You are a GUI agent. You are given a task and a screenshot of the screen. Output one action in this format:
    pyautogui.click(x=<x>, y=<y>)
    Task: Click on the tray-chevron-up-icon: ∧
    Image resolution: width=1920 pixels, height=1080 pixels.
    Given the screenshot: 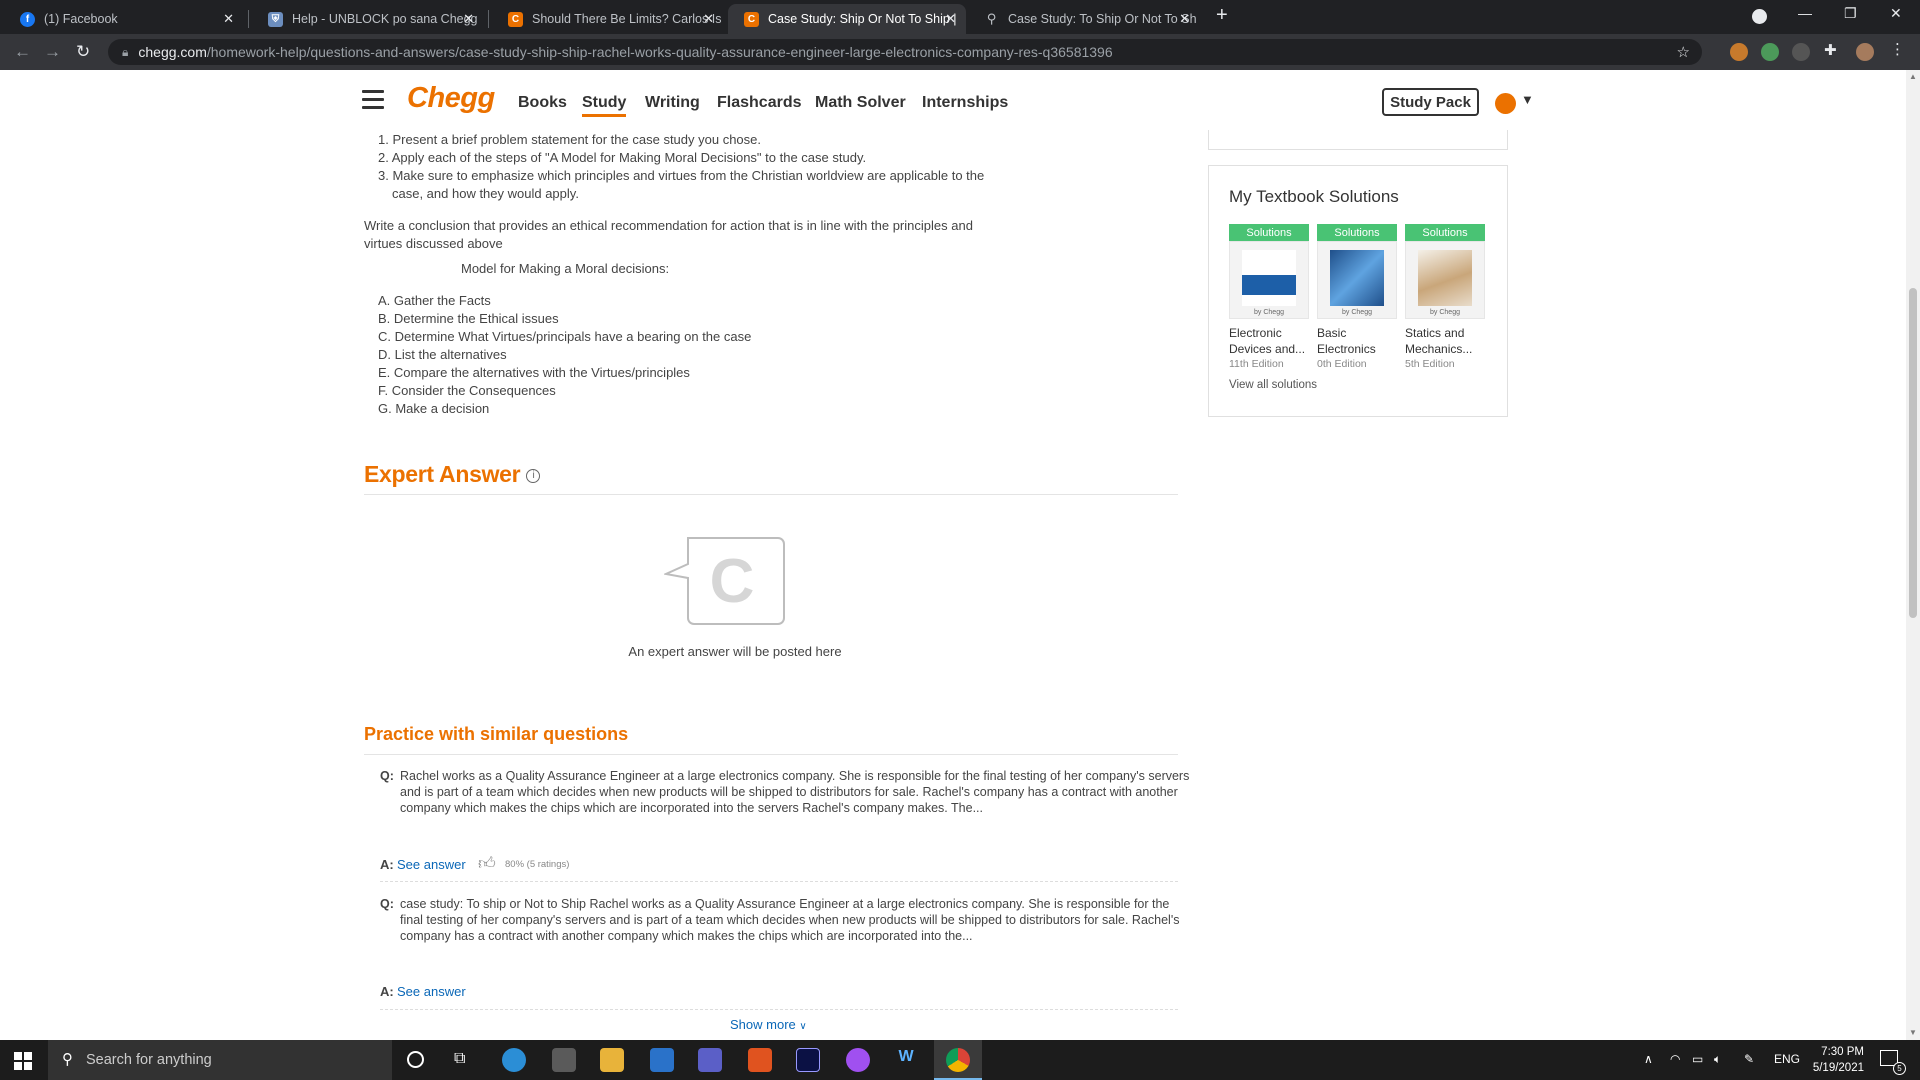 What is the action you would take?
    pyautogui.click(x=1648, y=1059)
    